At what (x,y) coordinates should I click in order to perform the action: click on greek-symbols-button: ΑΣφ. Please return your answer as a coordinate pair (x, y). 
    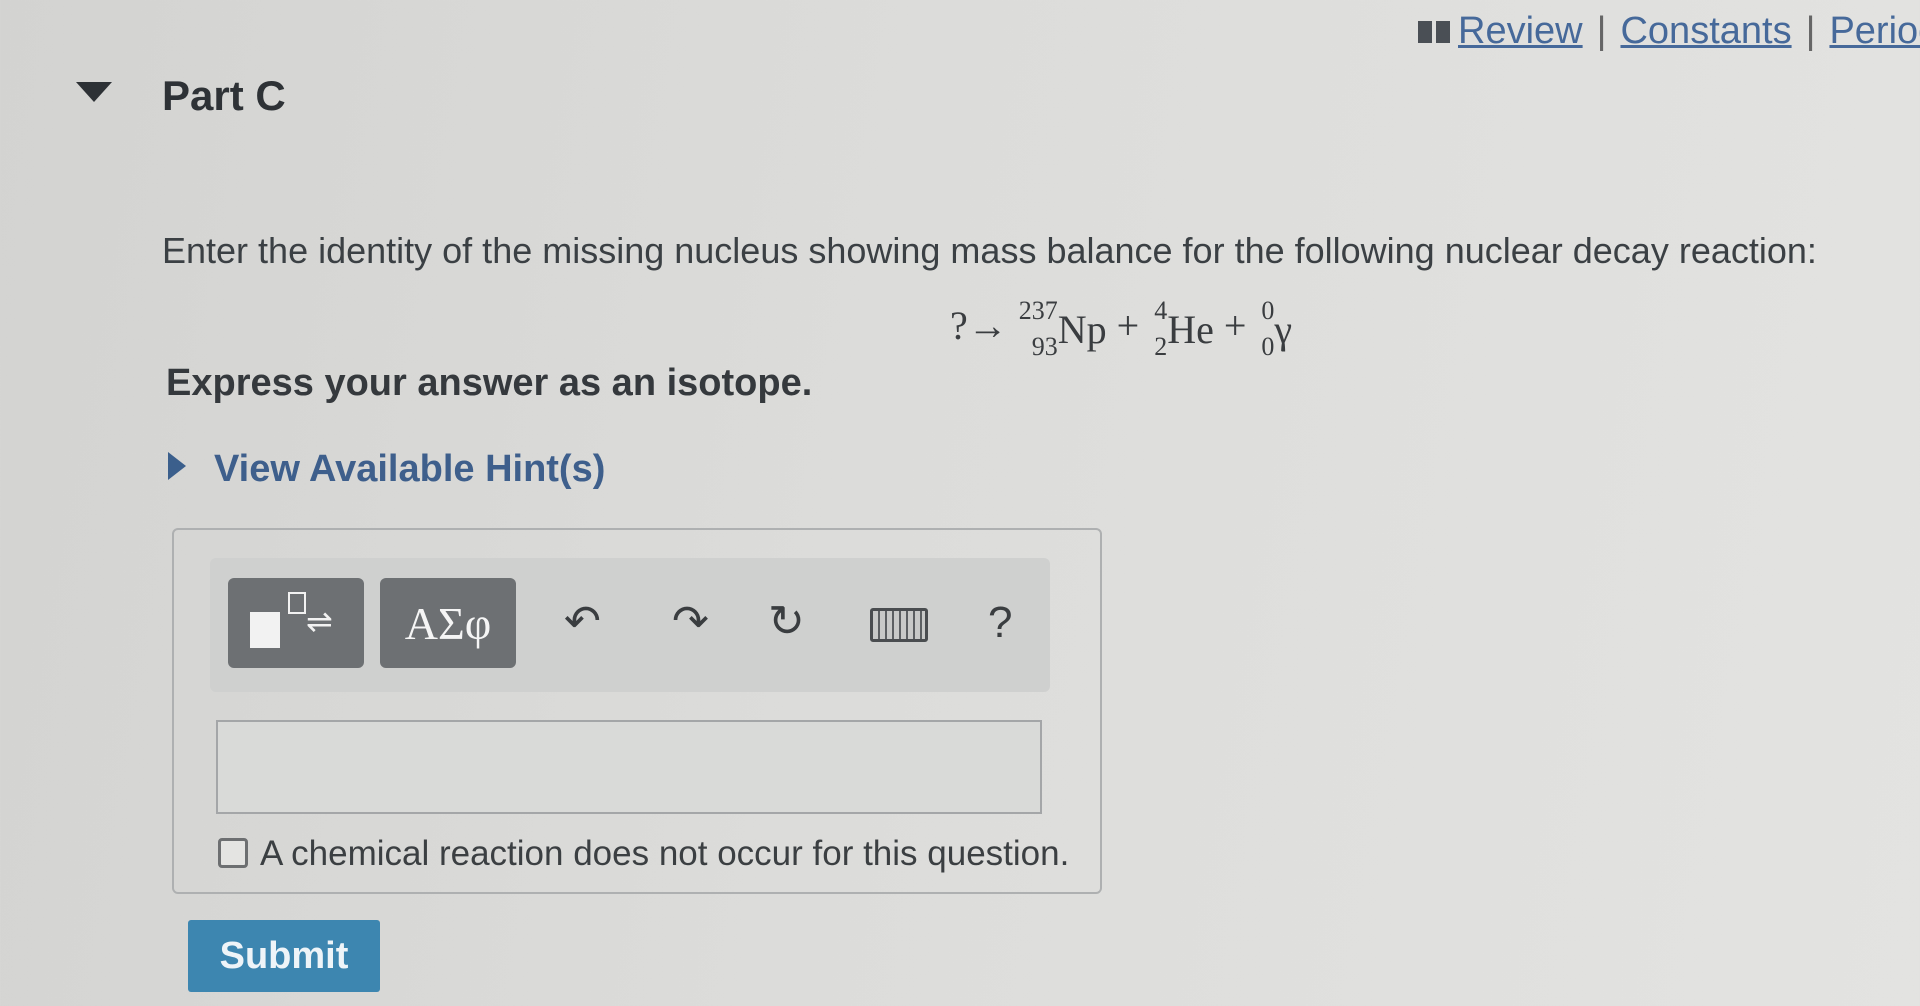
    Looking at the image, I should click on (448, 623).